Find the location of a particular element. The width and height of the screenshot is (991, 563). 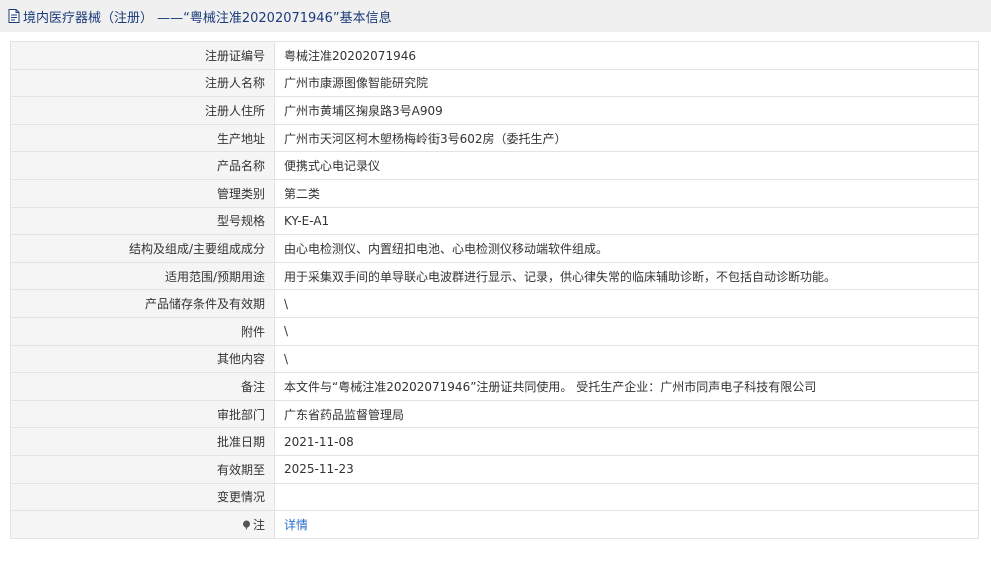

row-value-valid-until: 2025-11-23 is located at coordinates (626, 469).